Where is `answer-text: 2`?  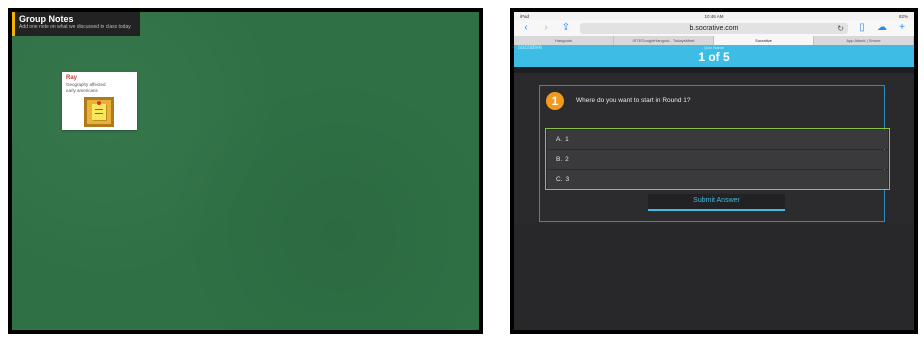 answer-text: 2 is located at coordinates (567, 159).